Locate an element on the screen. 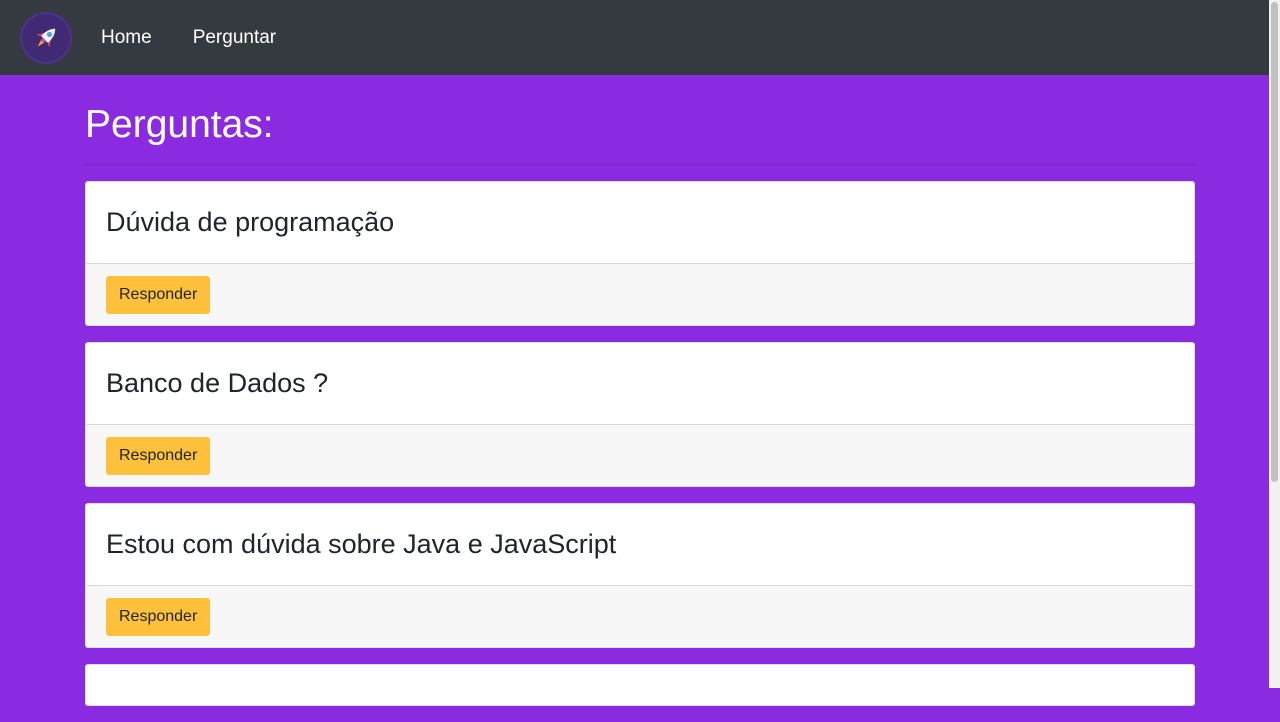  scrollbar is located at coordinates (1274, 344).